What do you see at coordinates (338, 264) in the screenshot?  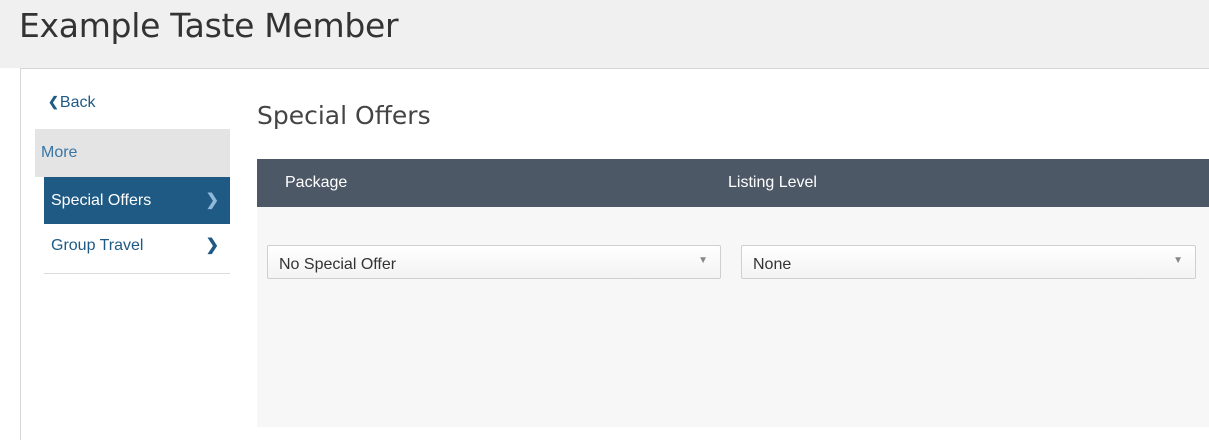 I see `package-select-value: No Special Offer` at bounding box center [338, 264].